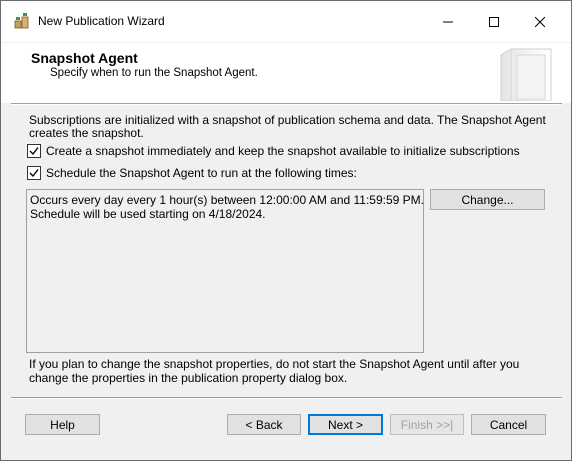  I want to click on minimize-icon, so click(448, 21).